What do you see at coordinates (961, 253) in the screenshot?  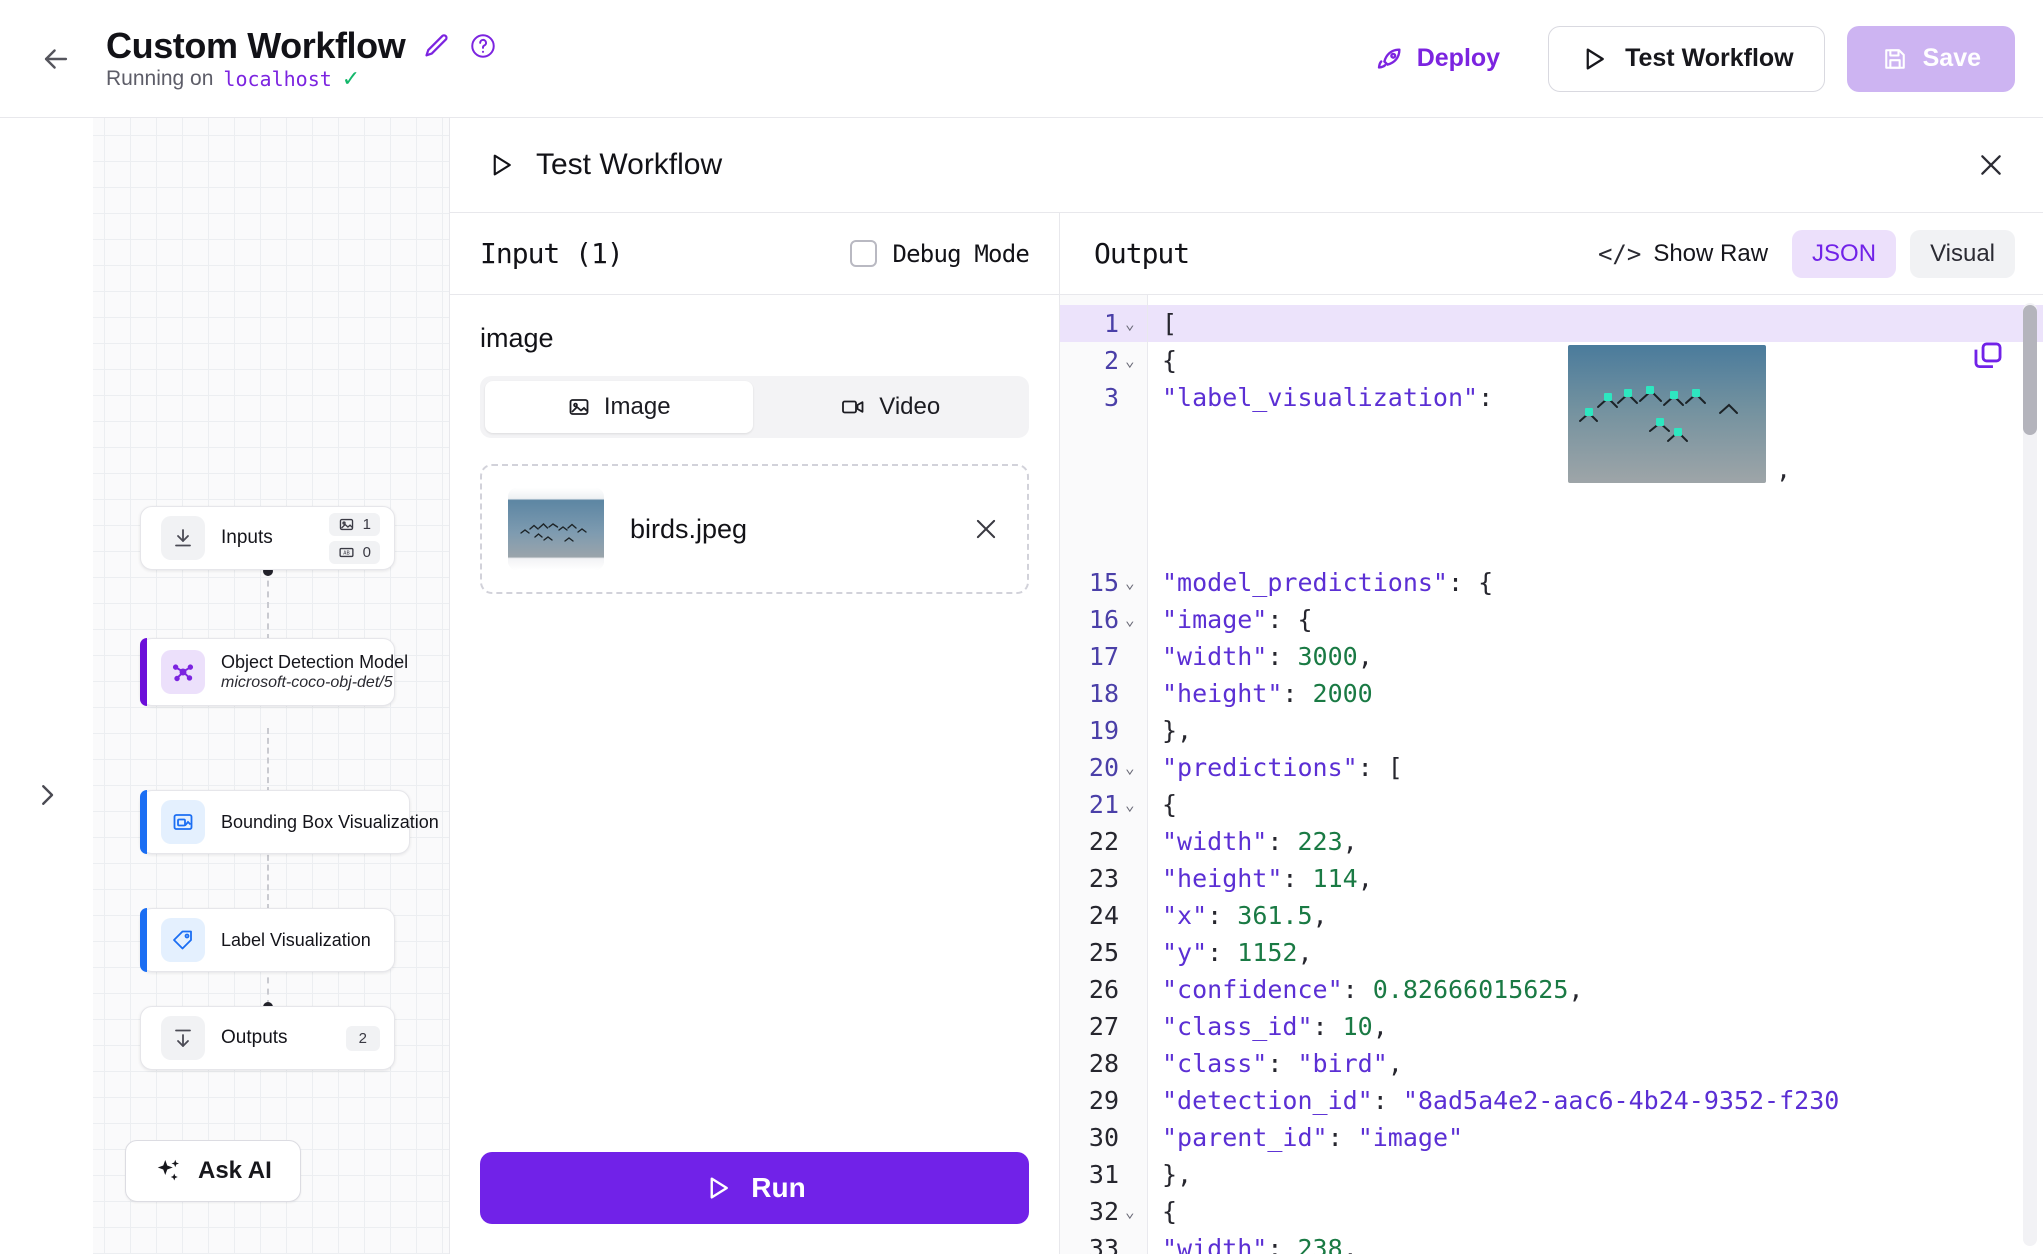 I see `debug-mode-label: Debug Mode` at bounding box center [961, 253].